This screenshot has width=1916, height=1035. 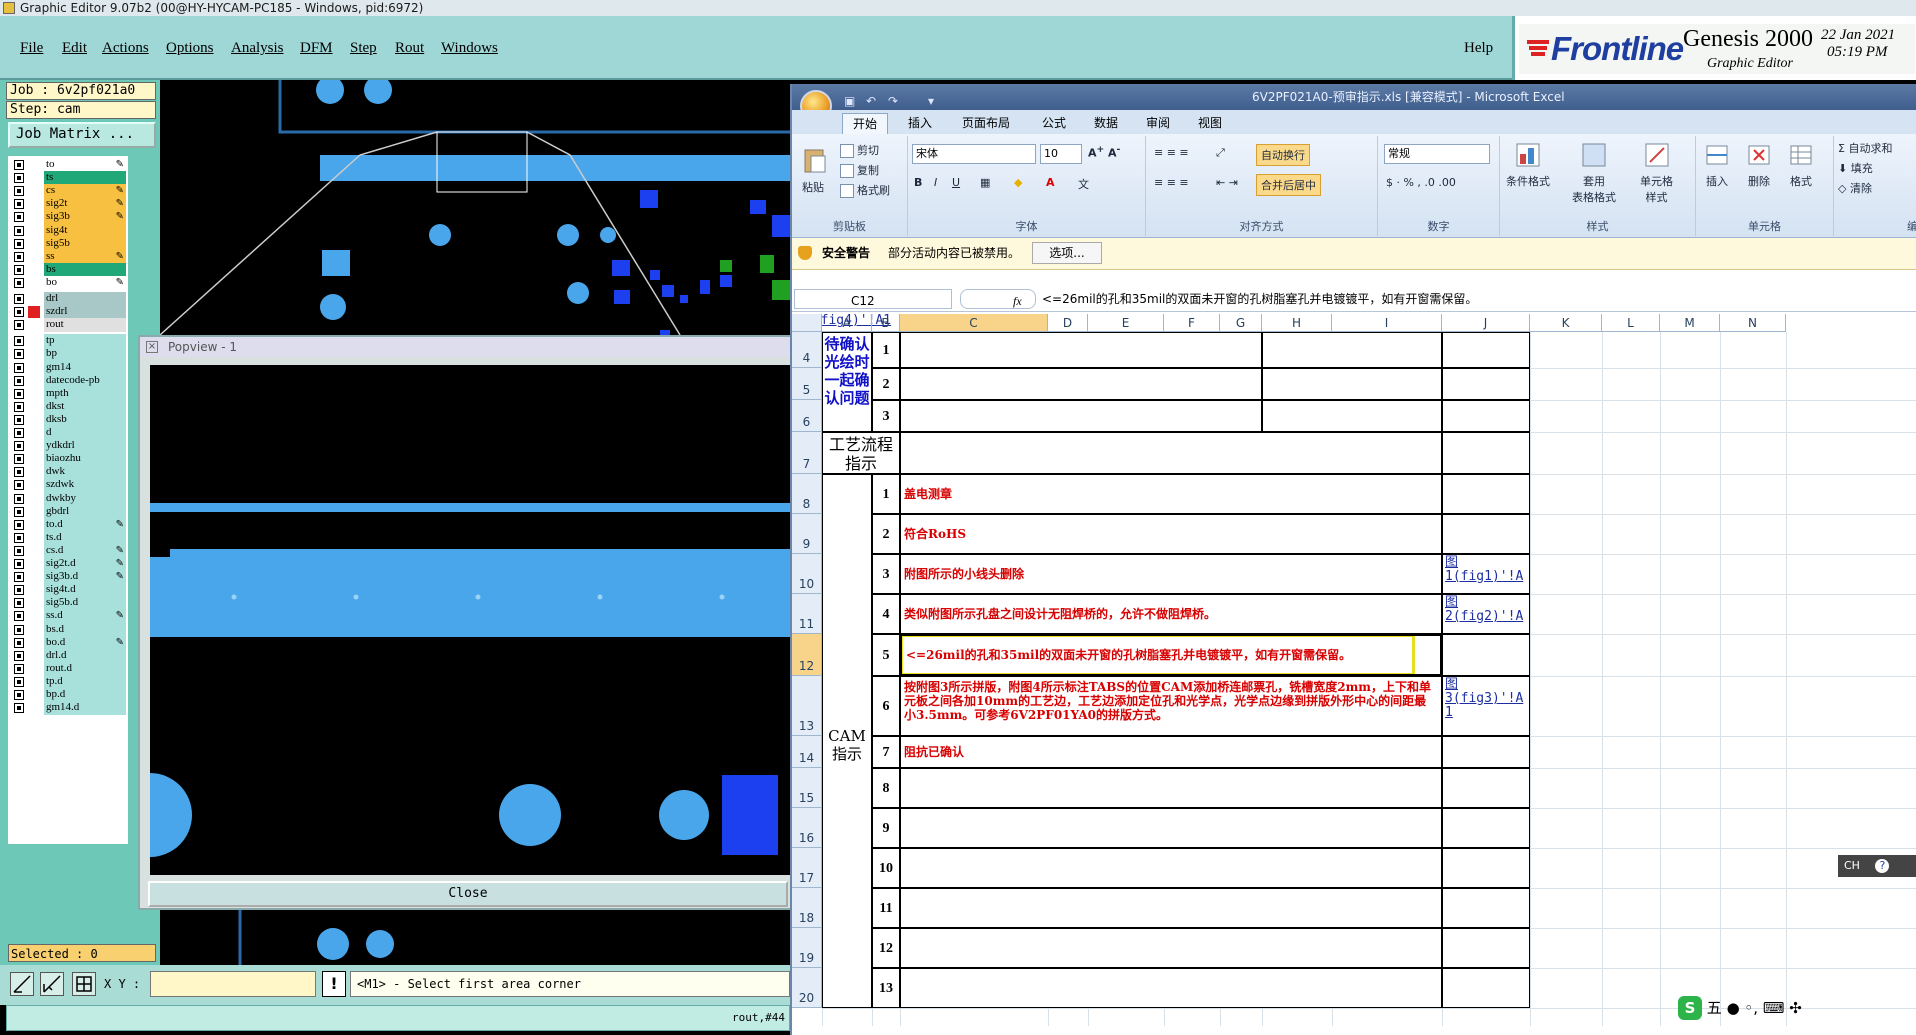 I want to click on row-header: 16, so click(x=807, y=828).